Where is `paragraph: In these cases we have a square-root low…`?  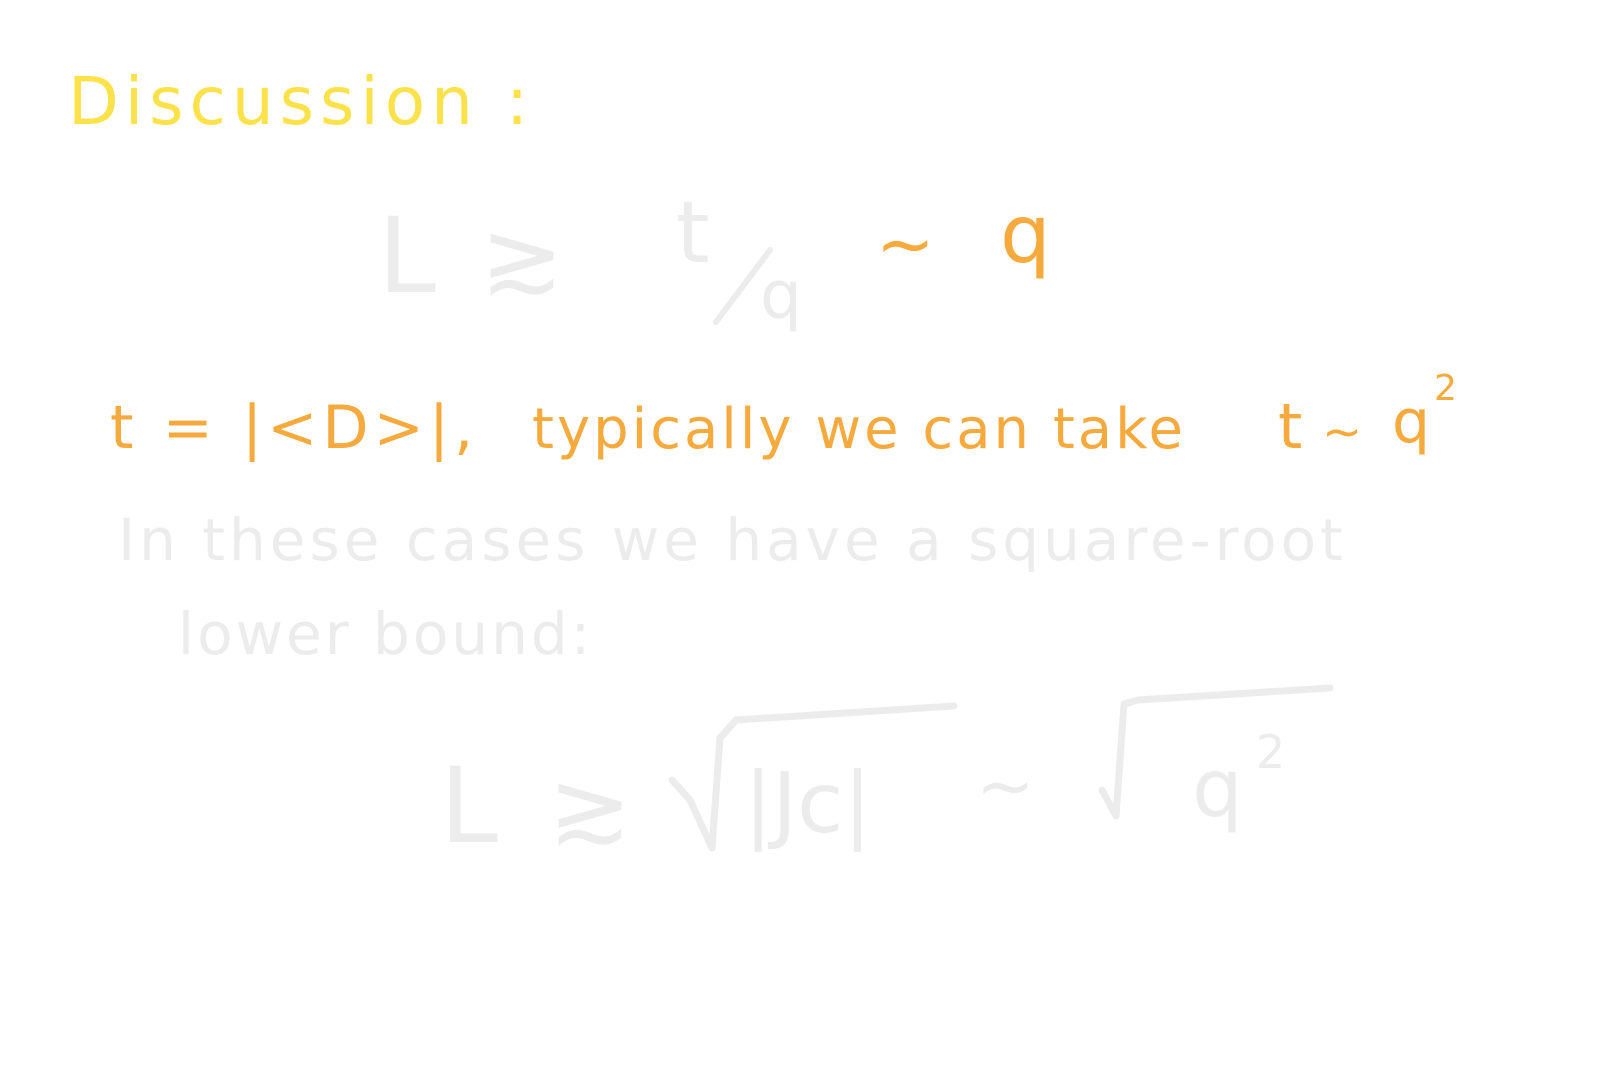 paragraph: In these cases we have a square-root low… is located at coordinates (732, 587).